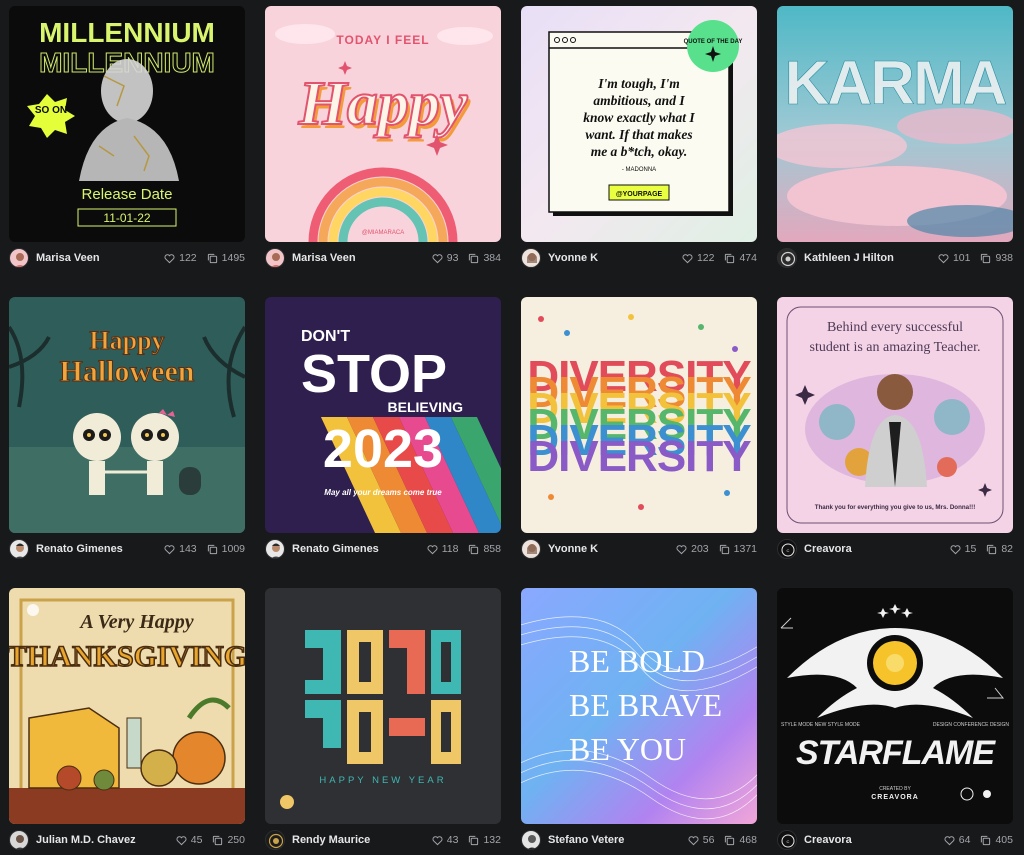  I want to click on svg-text: THANKSGIVING, so click(127, 656).